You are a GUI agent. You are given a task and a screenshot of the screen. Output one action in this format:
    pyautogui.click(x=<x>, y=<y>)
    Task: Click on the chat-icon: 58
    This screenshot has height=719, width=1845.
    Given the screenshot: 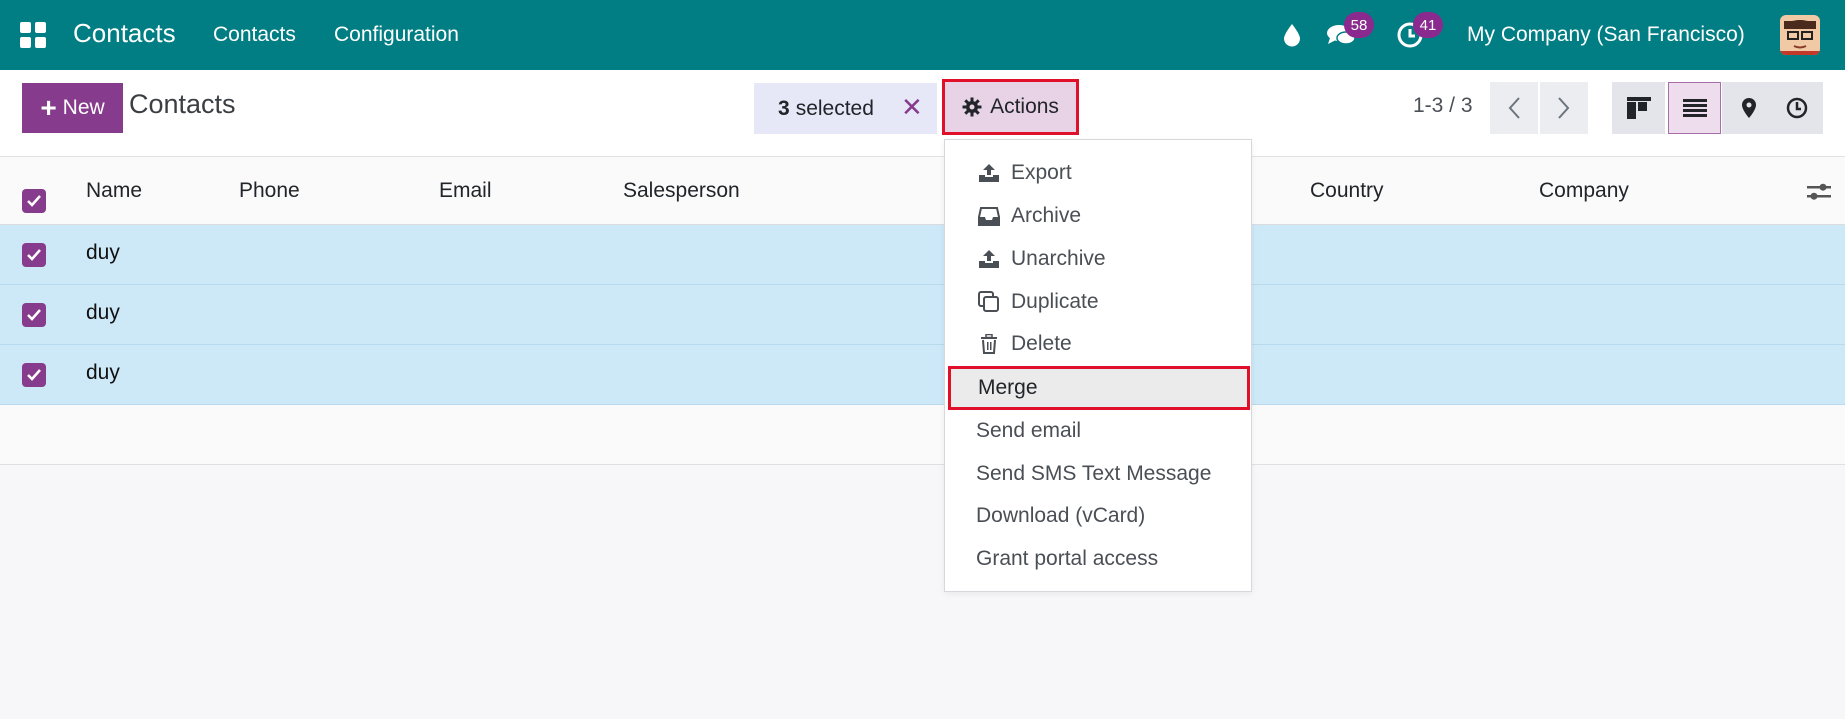 What is the action you would take?
    pyautogui.click(x=1349, y=32)
    